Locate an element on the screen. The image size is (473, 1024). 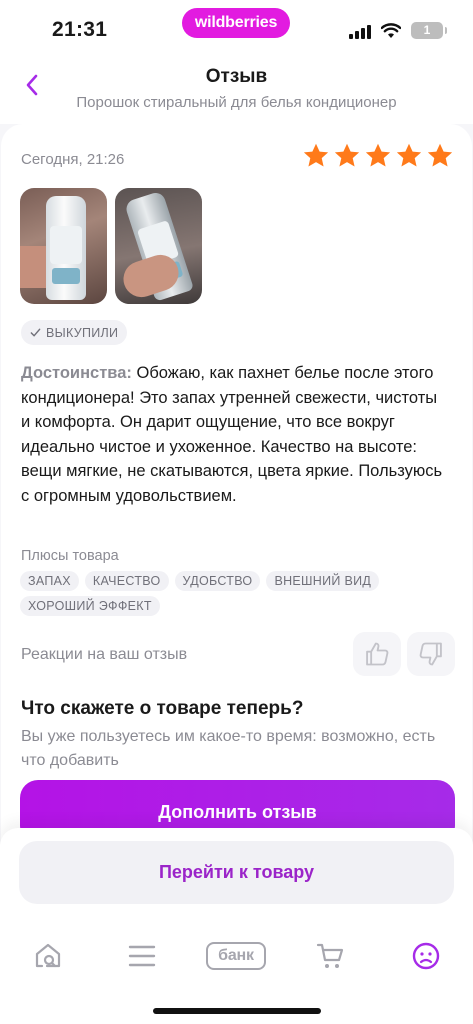
status-icons: 1 is located at coordinates (398, 30).